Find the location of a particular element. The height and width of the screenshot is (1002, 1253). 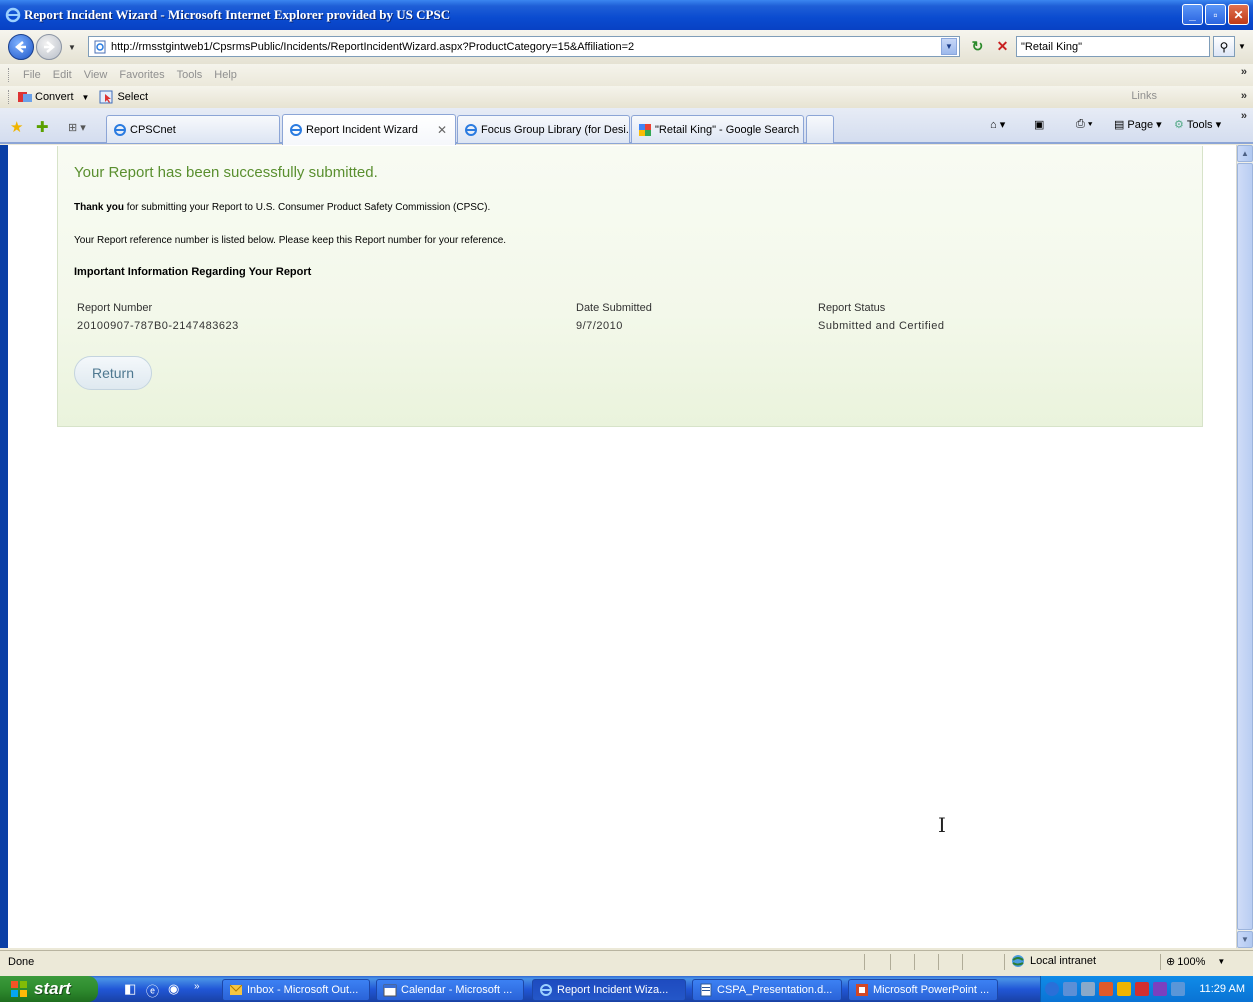

tray-volume-icon is located at coordinates (1178, 989).